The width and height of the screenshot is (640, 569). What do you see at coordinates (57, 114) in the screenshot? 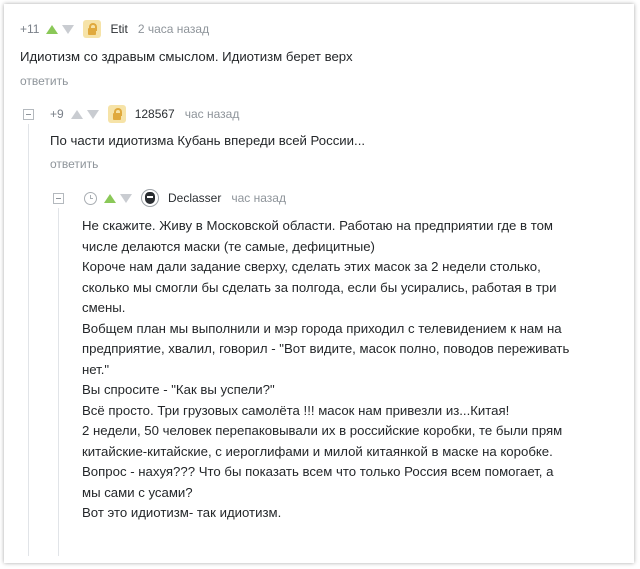
I see `comment-2-rating: +9` at bounding box center [57, 114].